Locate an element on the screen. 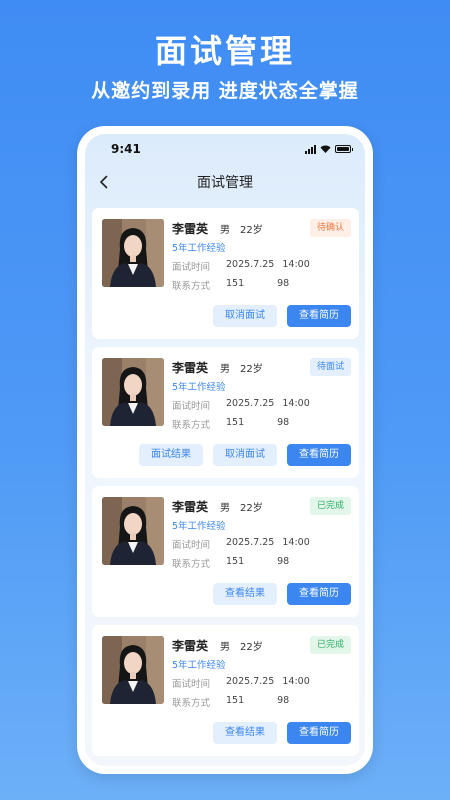  nav-bar: 面试管理 is located at coordinates (225, 182).